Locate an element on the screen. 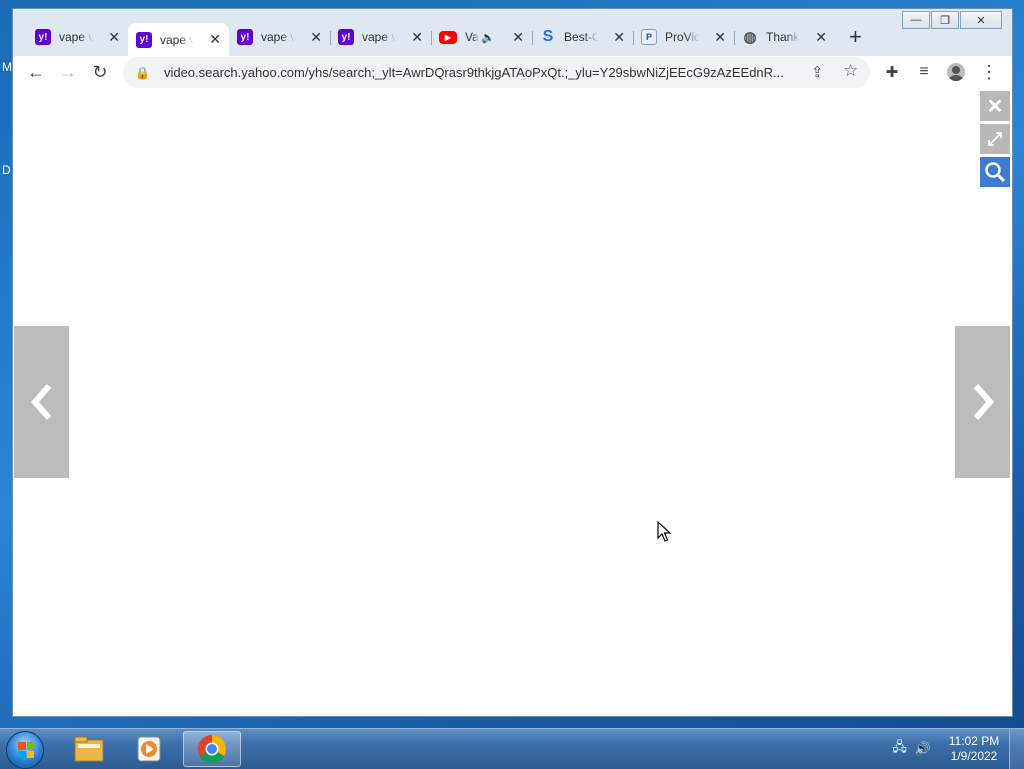  tab-5: ▶ Va 🔈 ✕ is located at coordinates (481, 37).